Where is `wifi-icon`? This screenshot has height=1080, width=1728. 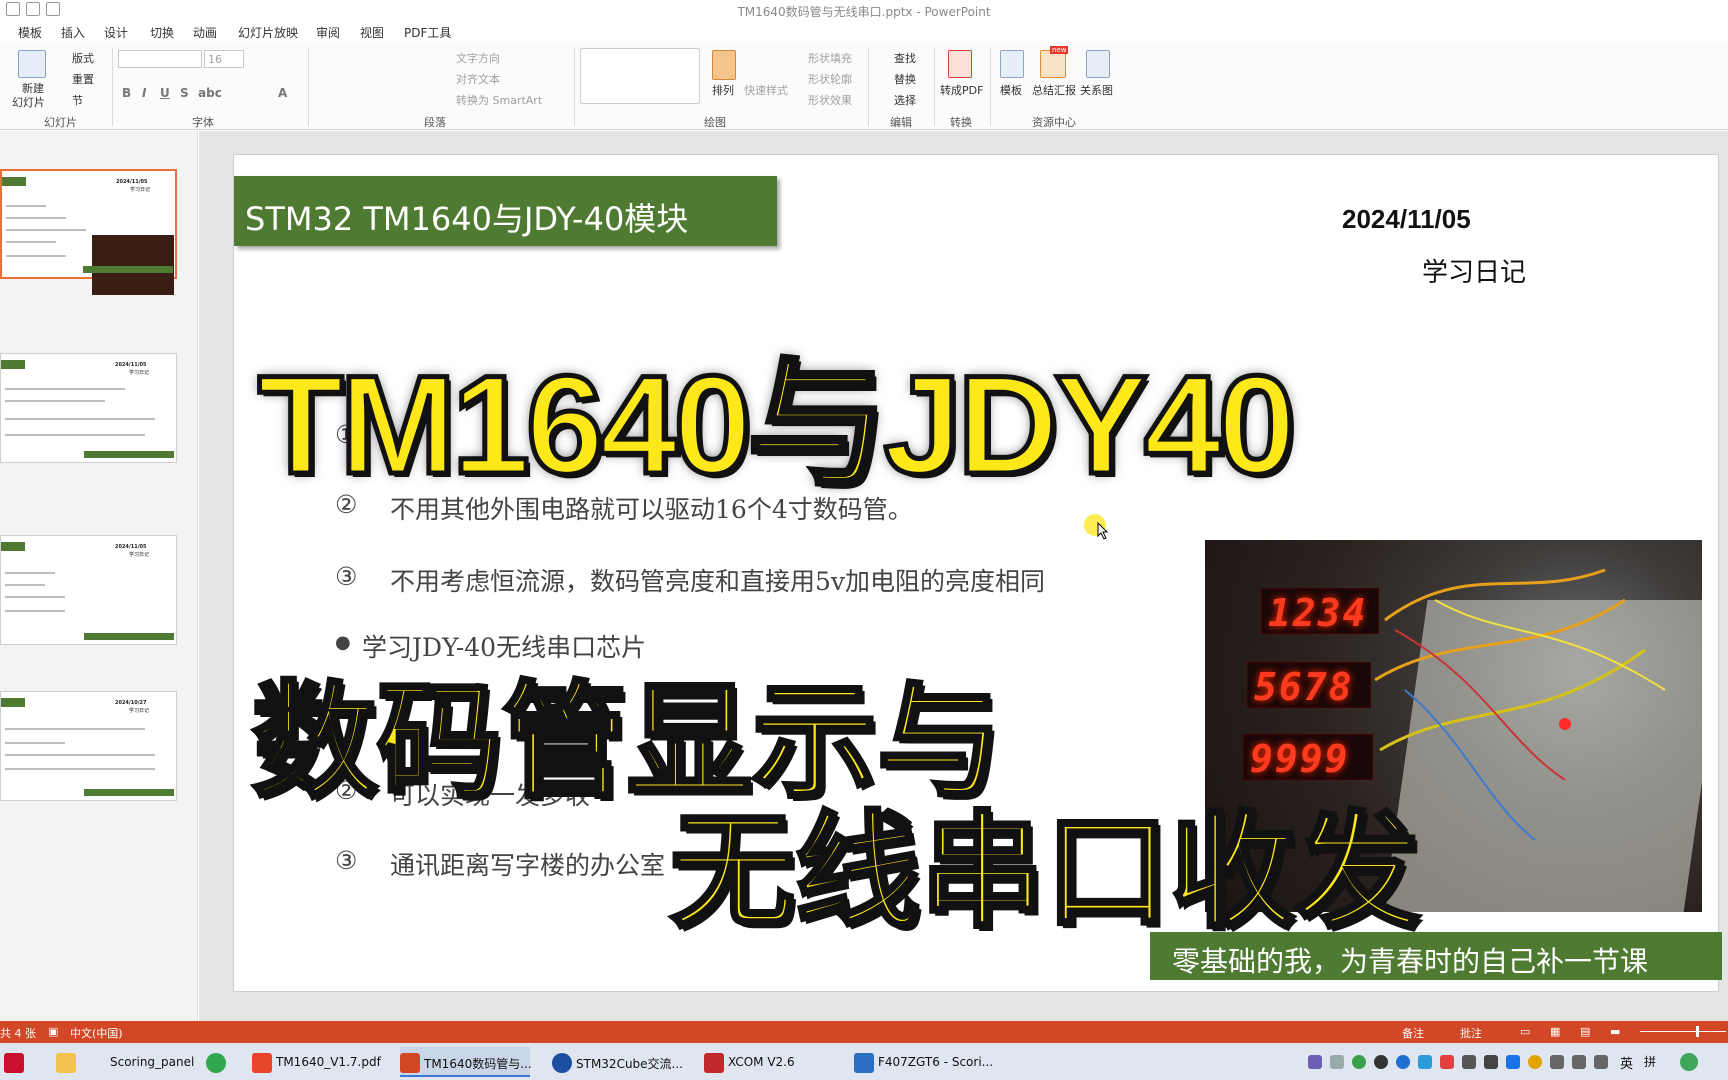 wifi-icon is located at coordinates (1557, 1062).